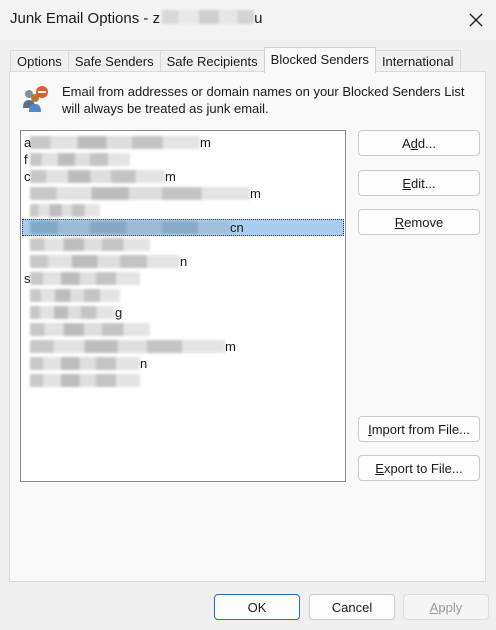 The width and height of the screenshot is (496, 630). Describe the element at coordinates (183, 278) in the screenshot. I see `list-item: s` at that location.